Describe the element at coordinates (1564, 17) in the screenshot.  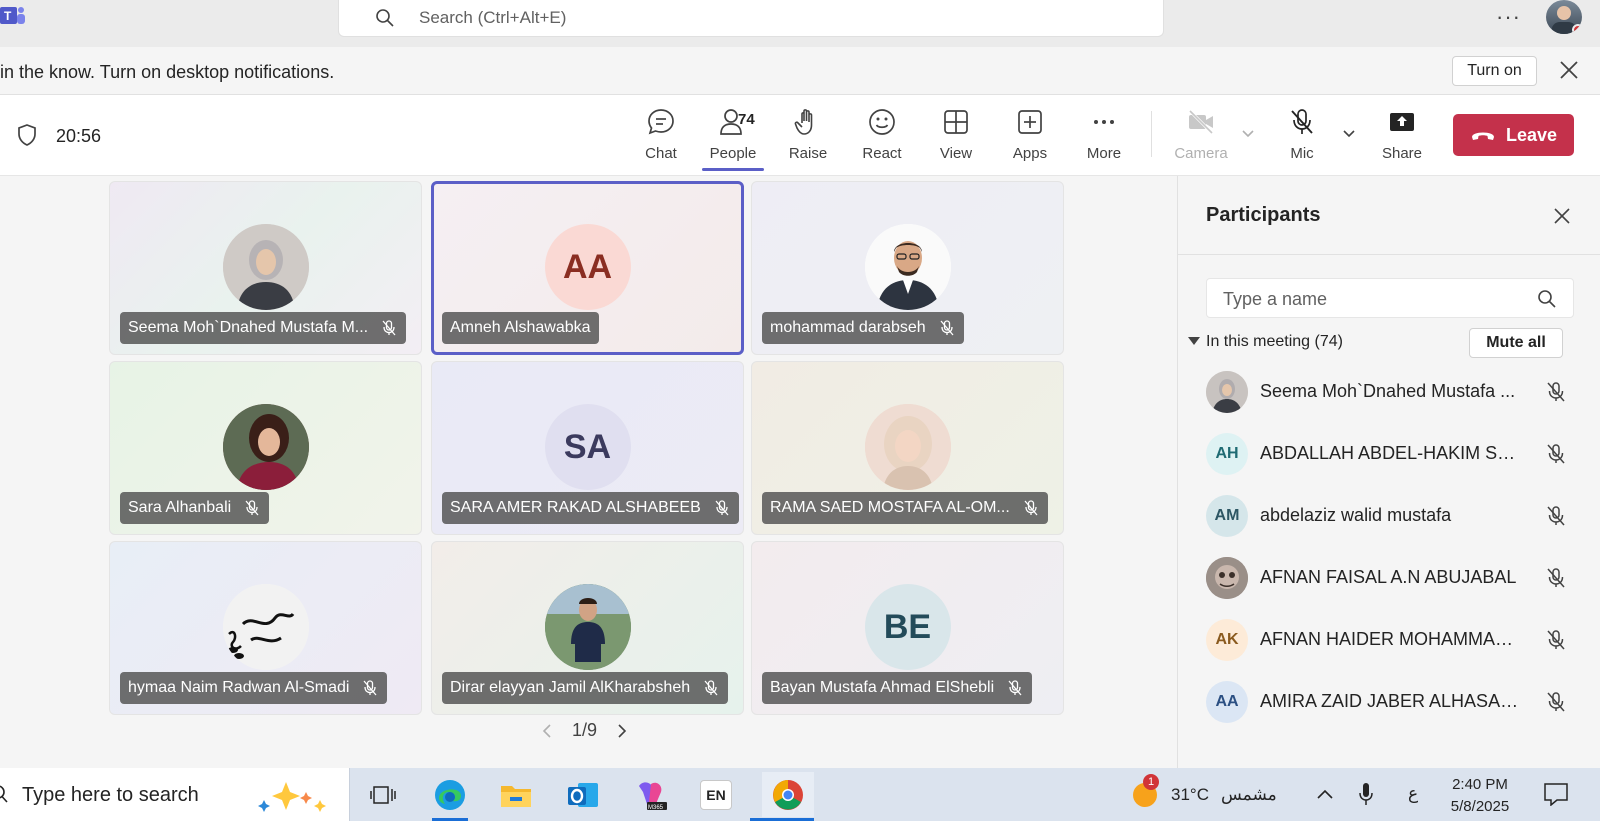
I see `user-avatar` at that location.